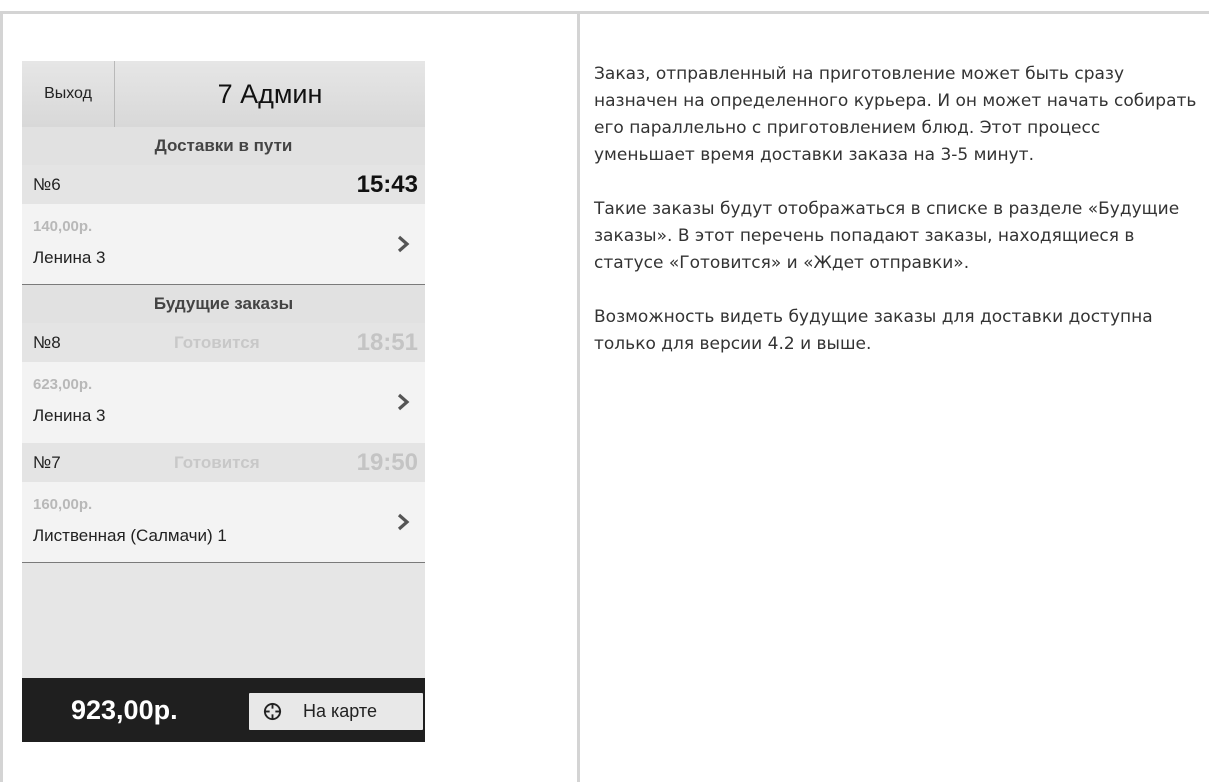  Describe the element at coordinates (47, 462) in the screenshot. I see `order-number: №7` at that location.